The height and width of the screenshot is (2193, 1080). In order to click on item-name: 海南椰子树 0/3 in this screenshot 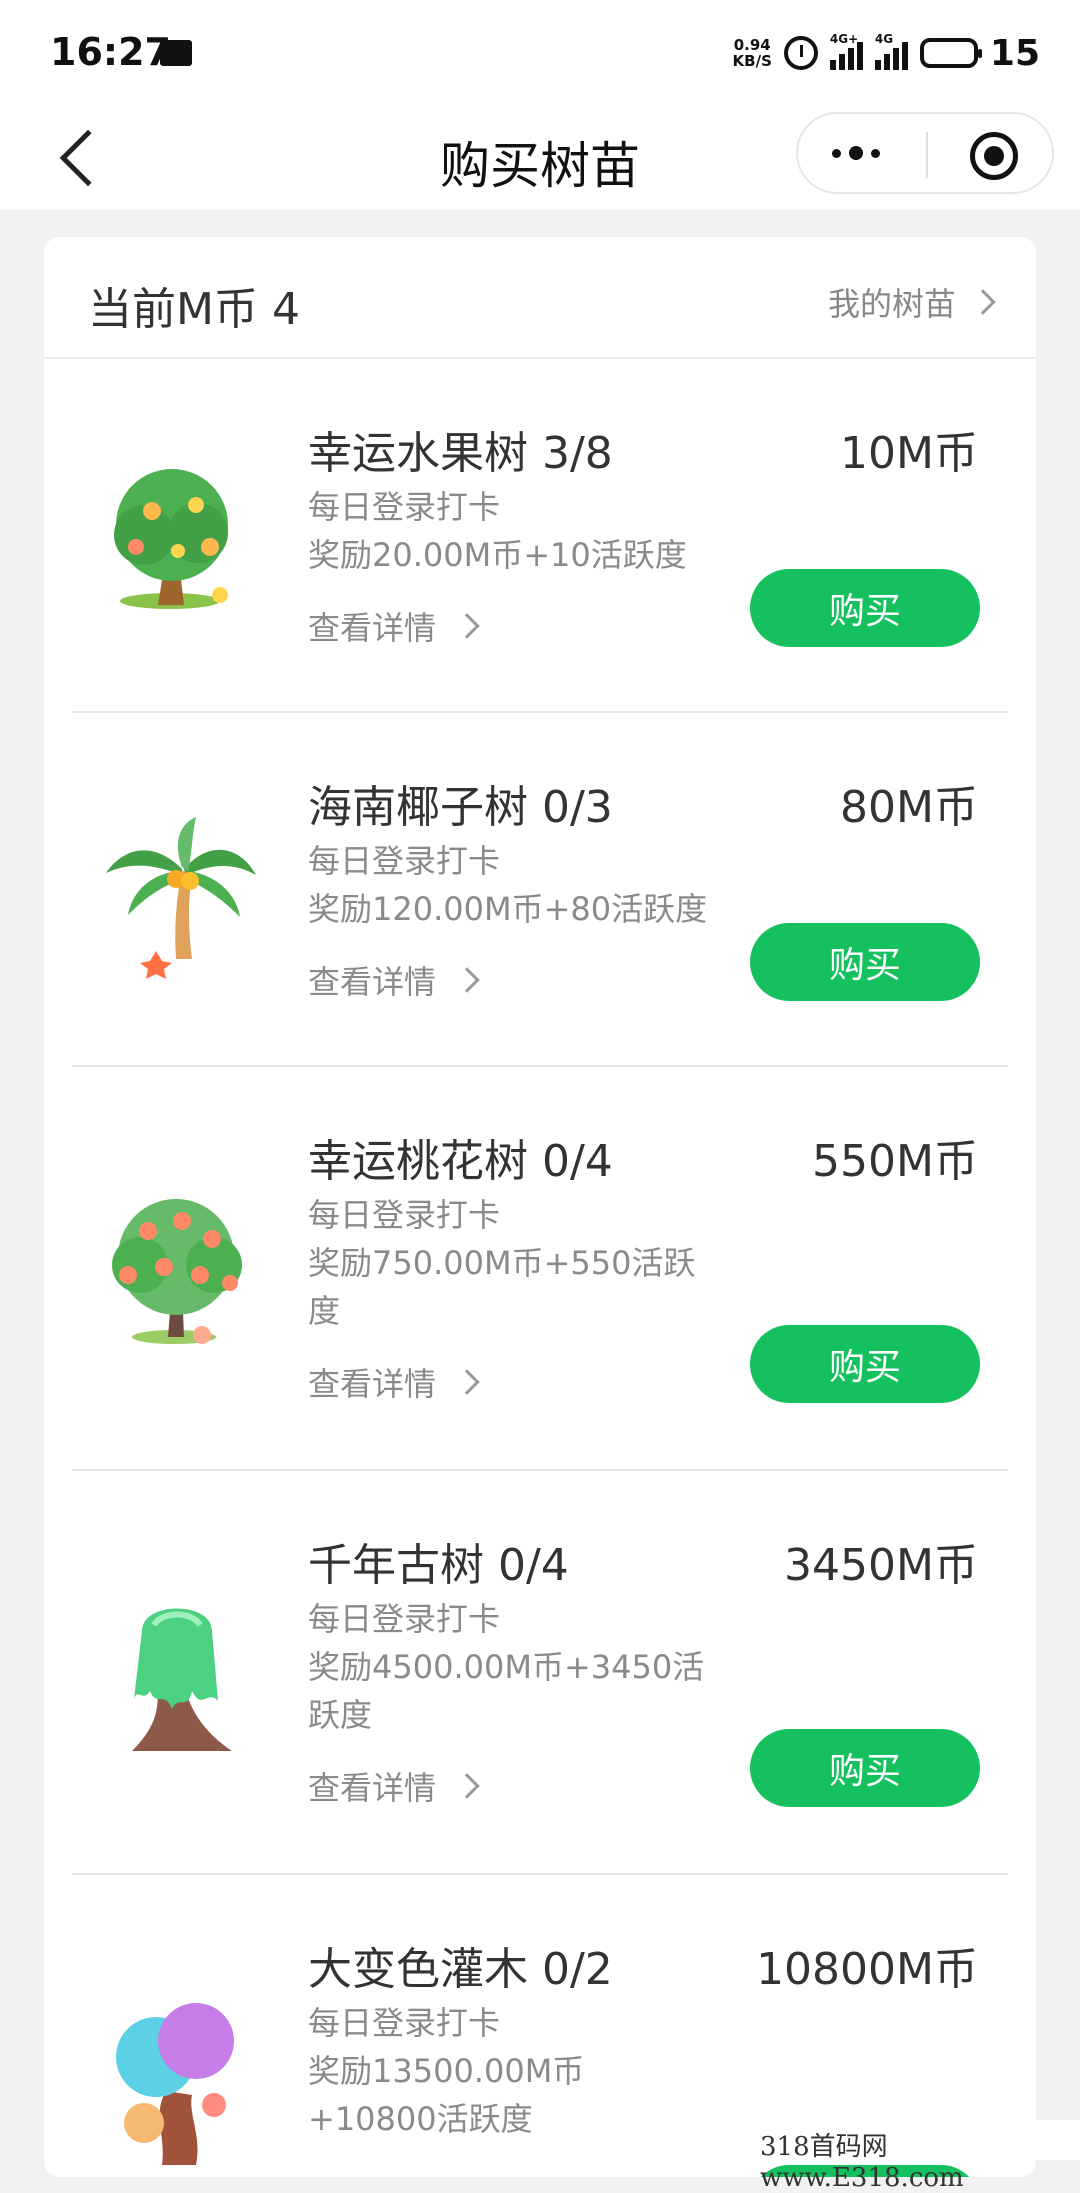, I will do `click(460, 803)`.